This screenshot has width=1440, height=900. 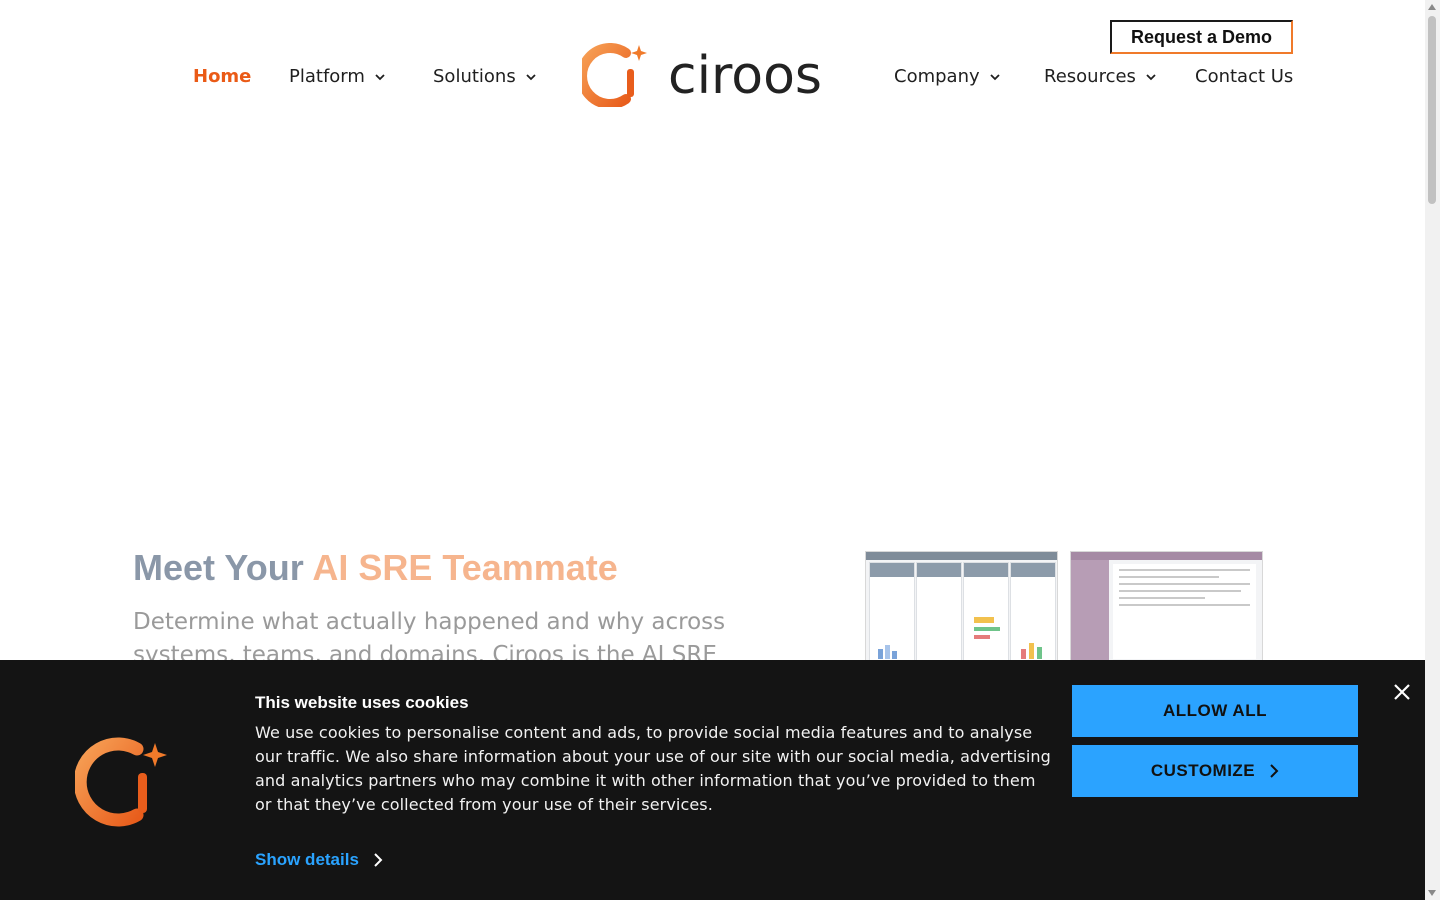 What do you see at coordinates (362, 702) in the screenshot?
I see `cookie-title: This website uses cookies` at bounding box center [362, 702].